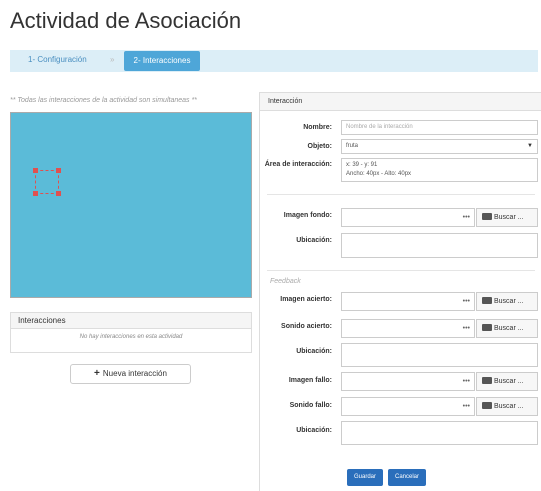 The width and height of the screenshot is (541, 491). I want to click on chevron-down-icon: ▼, so click(530, 146).